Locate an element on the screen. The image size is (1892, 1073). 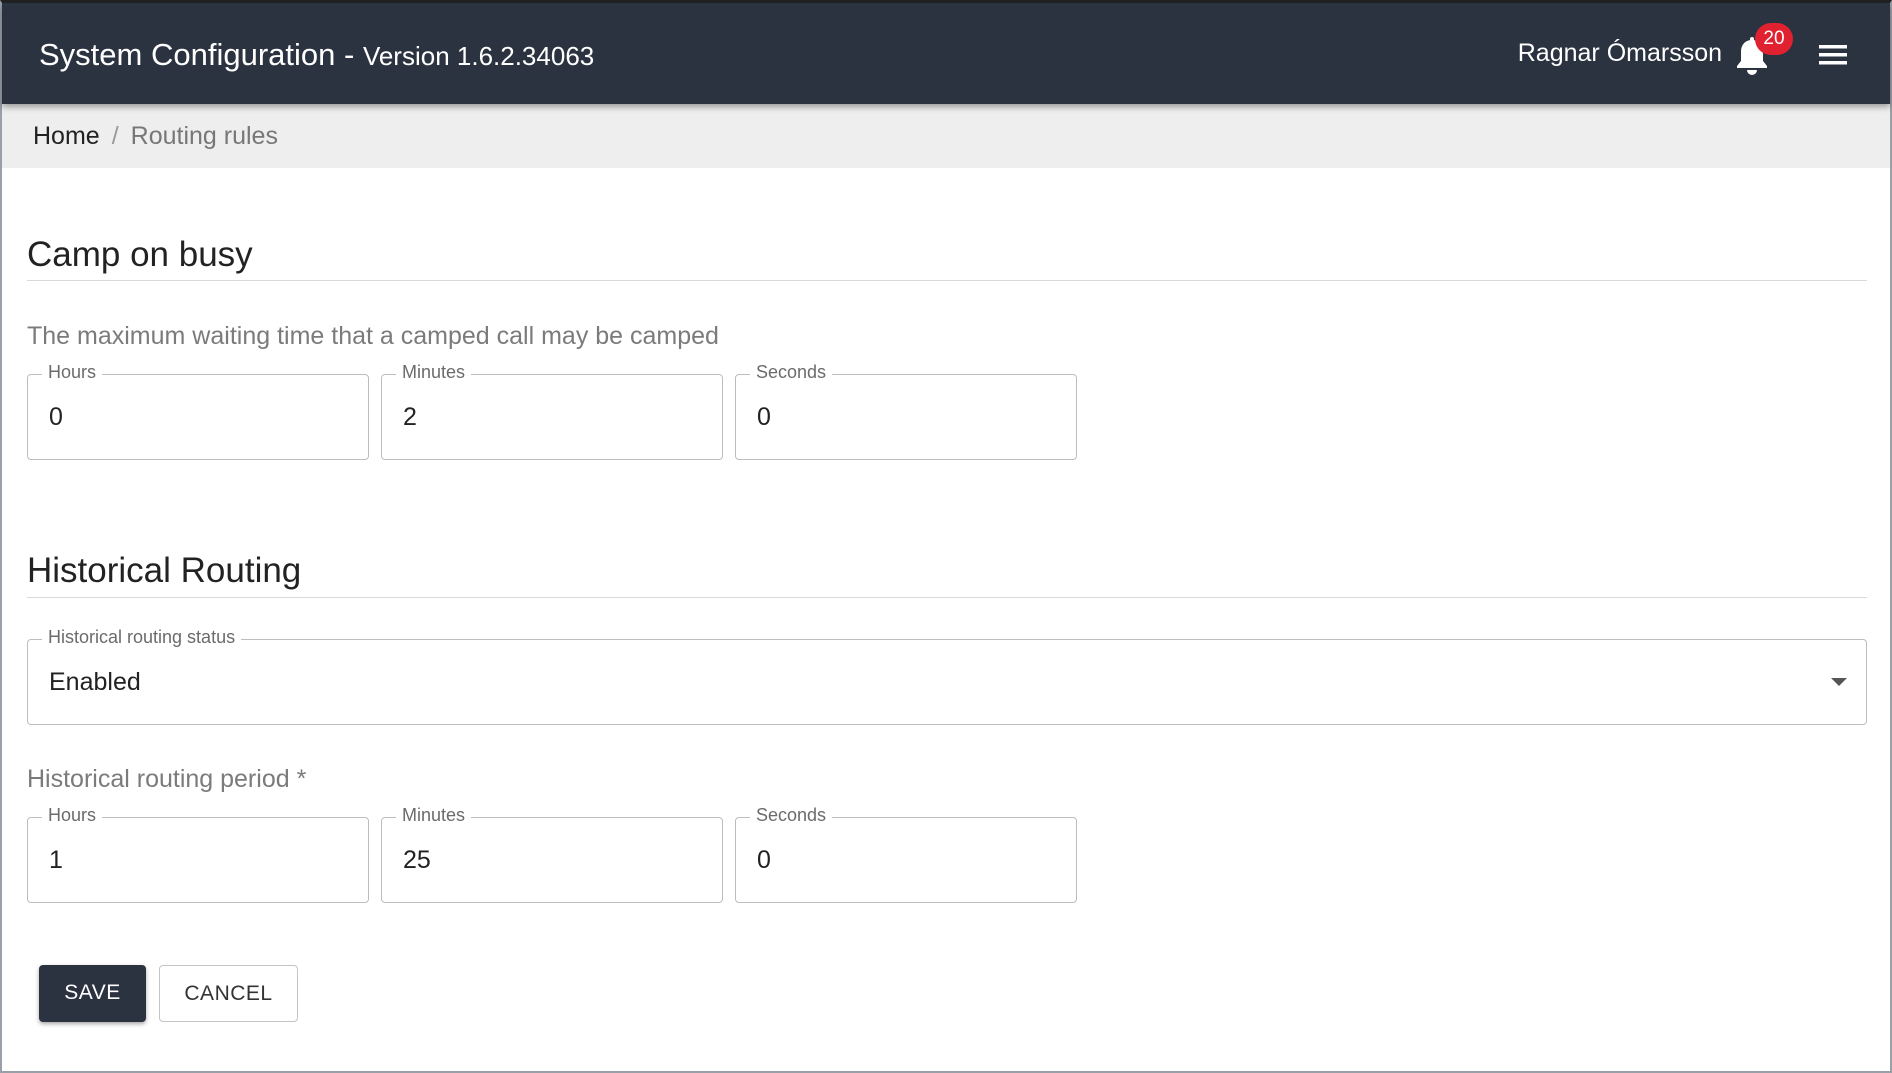
breadcrumb: Home / Routing rules is located at coordinates (155, 136).